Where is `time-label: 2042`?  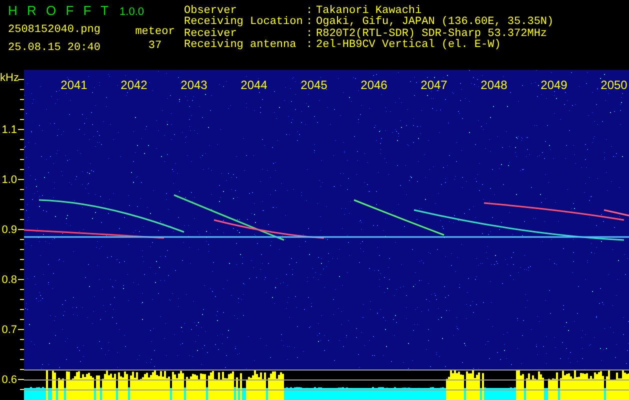 time-label: 2042 is located at coordinates (134, 85).